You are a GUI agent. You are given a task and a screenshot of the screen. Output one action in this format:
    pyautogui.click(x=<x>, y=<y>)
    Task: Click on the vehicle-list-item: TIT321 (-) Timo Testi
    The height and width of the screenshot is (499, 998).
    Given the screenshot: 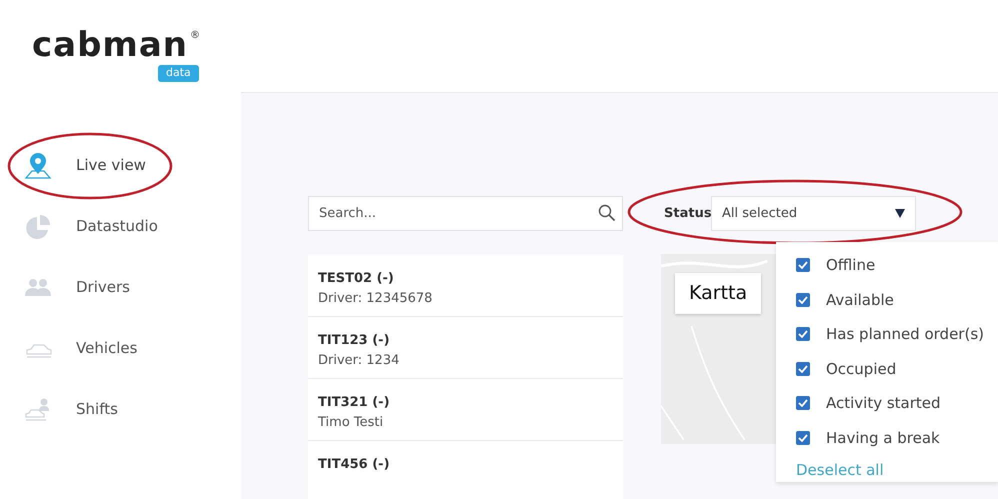 What is the action you would take?
    pyautogui.click(x=465, y=410)
    